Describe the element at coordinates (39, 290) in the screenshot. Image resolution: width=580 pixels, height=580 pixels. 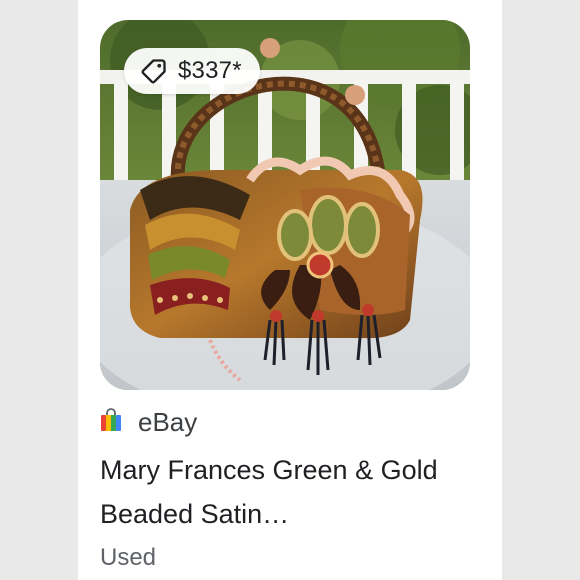
I see `left-margin` at that location.